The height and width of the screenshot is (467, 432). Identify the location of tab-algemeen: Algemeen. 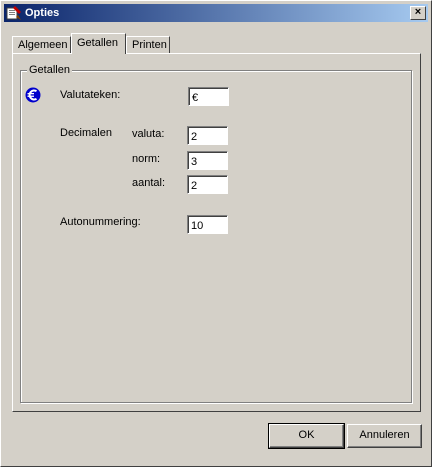
(41, 44).